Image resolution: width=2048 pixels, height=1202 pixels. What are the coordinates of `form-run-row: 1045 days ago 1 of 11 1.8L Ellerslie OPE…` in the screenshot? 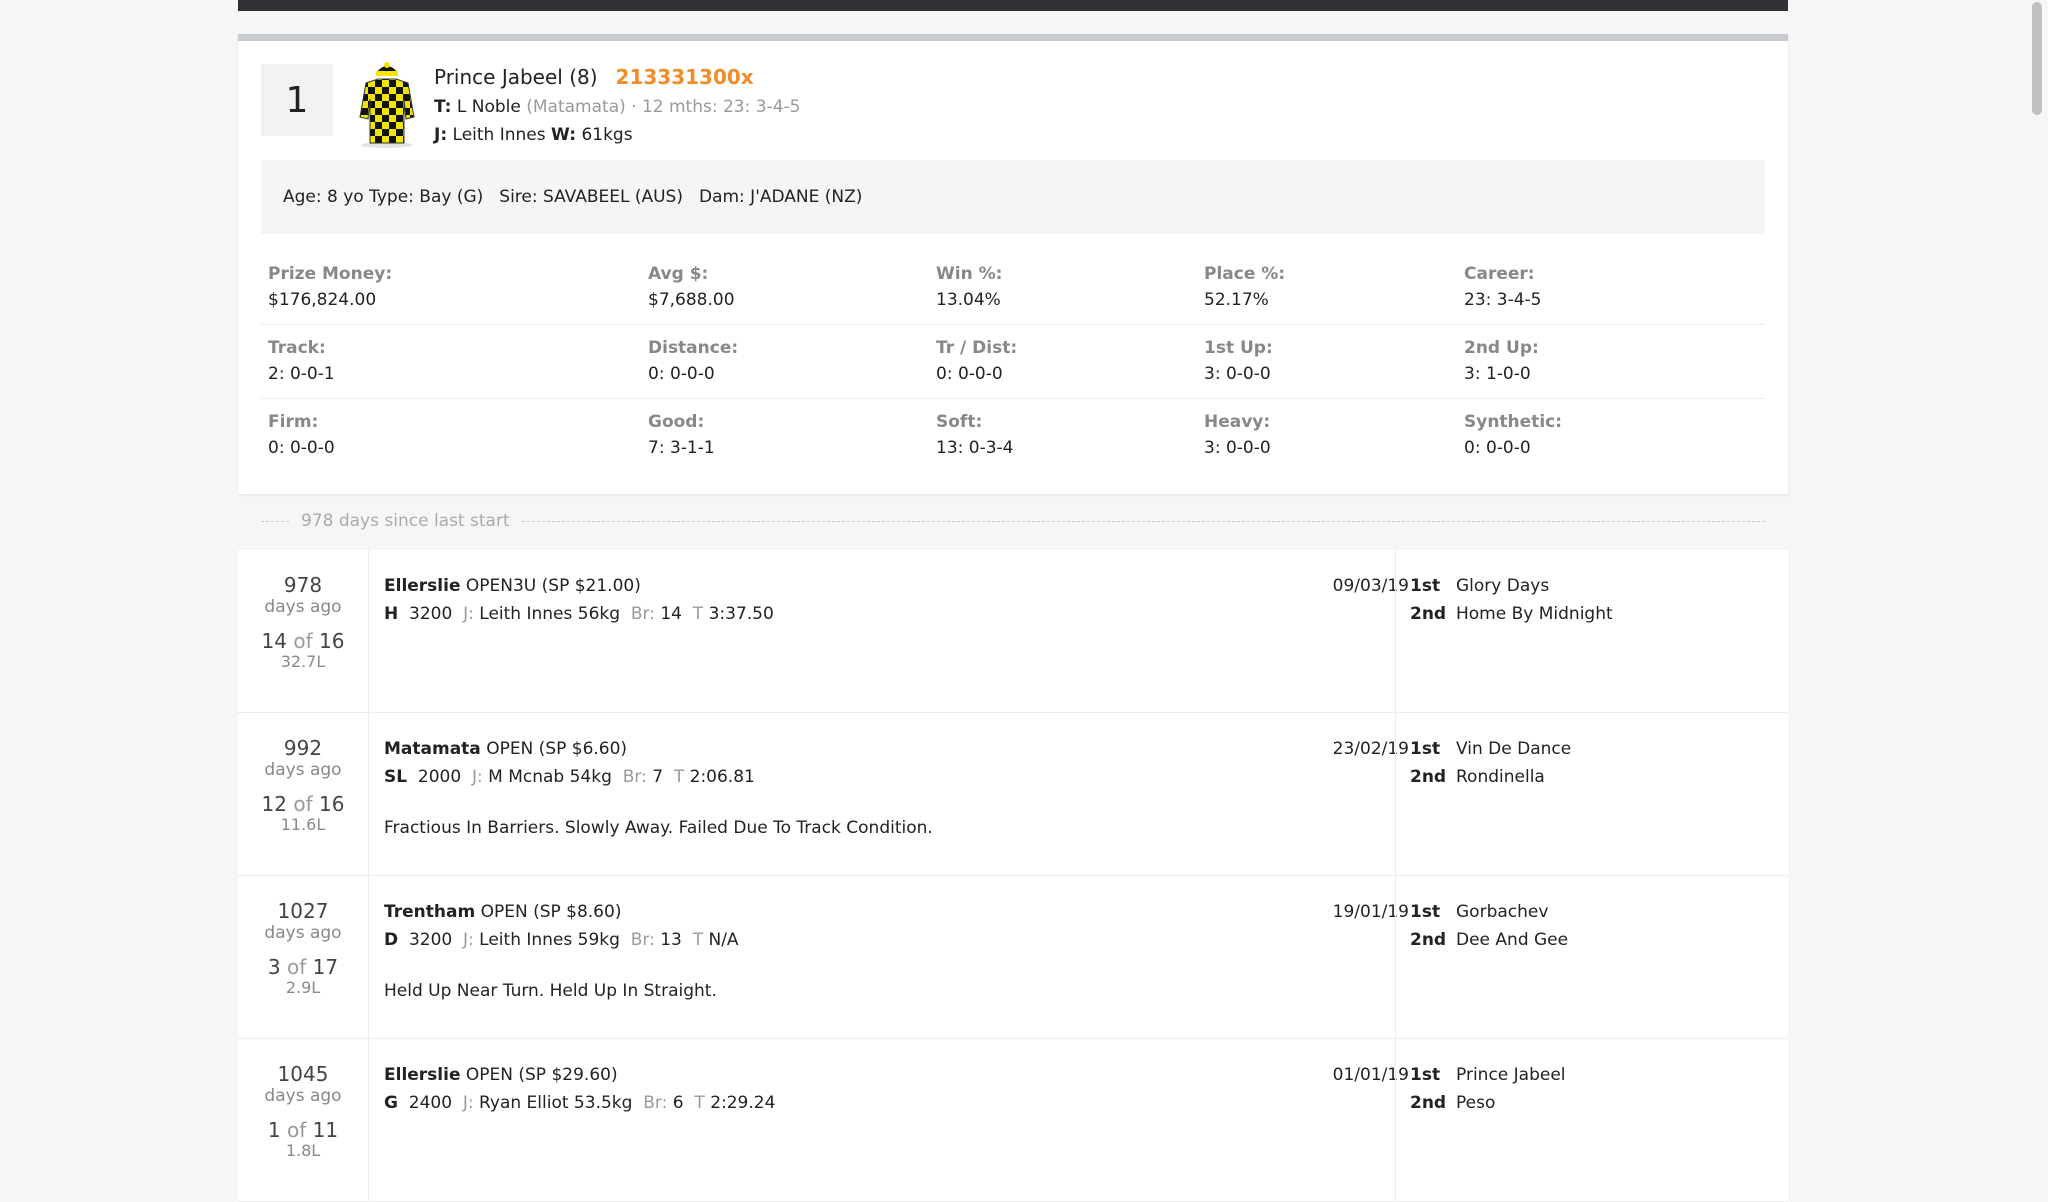 It's located at (1013, 1120).